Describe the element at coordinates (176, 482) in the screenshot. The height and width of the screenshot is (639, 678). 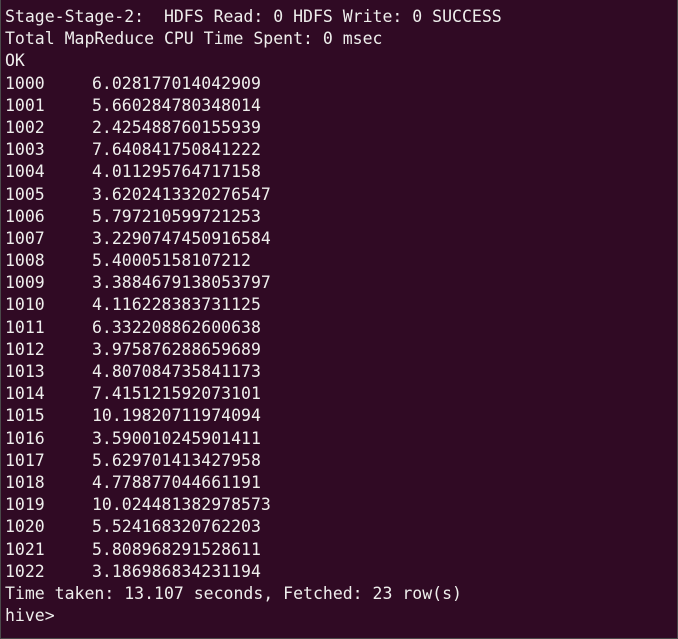
I see `row-value: 4.778877044661191` at that location.